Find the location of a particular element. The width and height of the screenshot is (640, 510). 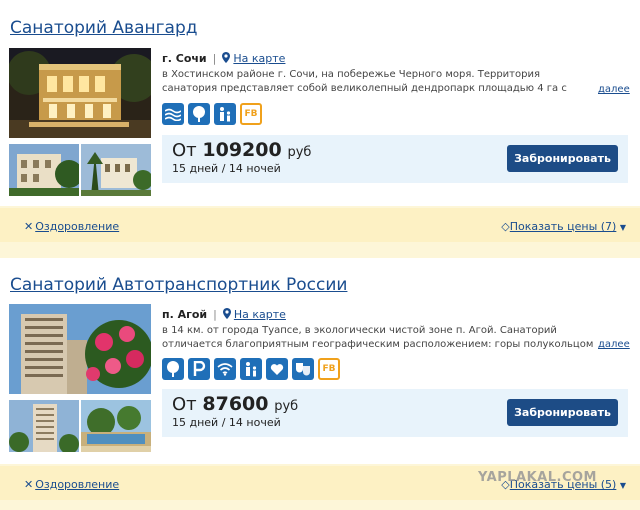

heart-icon is located at coordinates (277, 369).